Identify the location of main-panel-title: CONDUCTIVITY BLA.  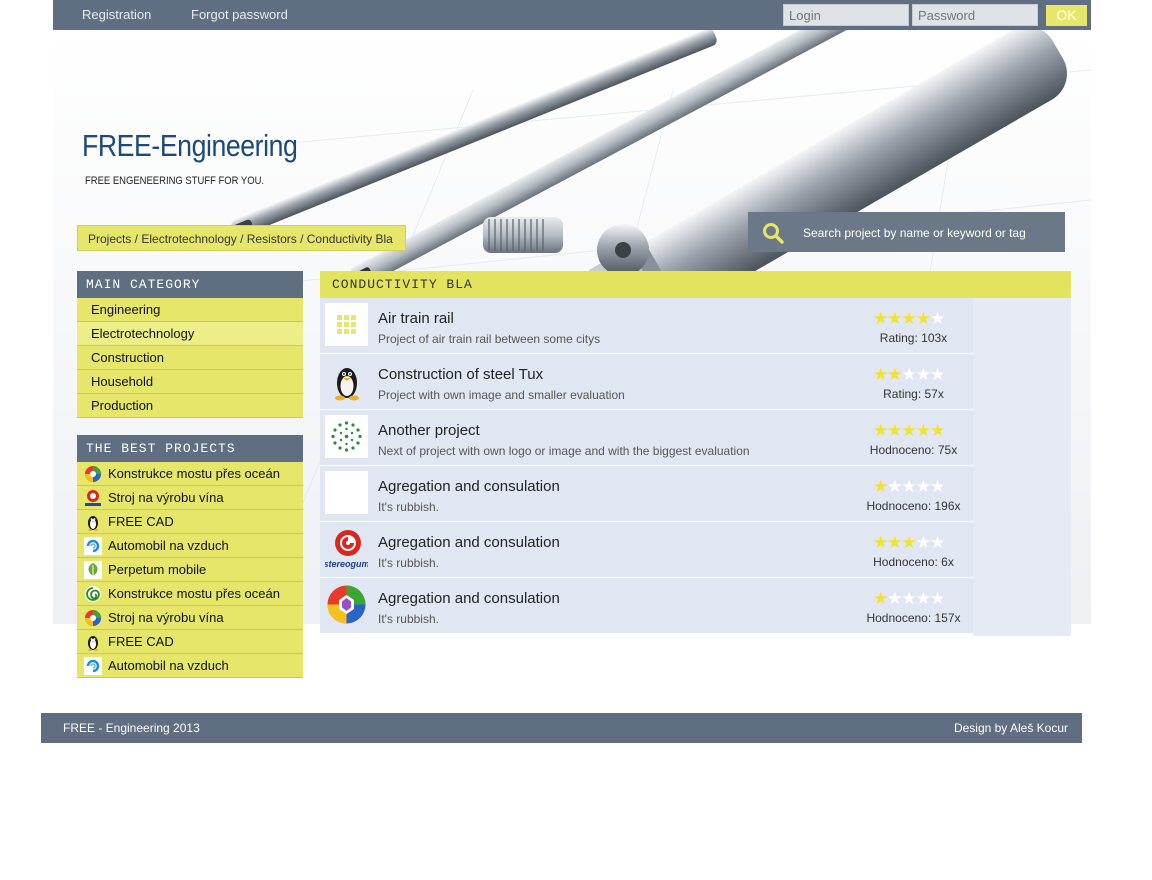
(695, 284).